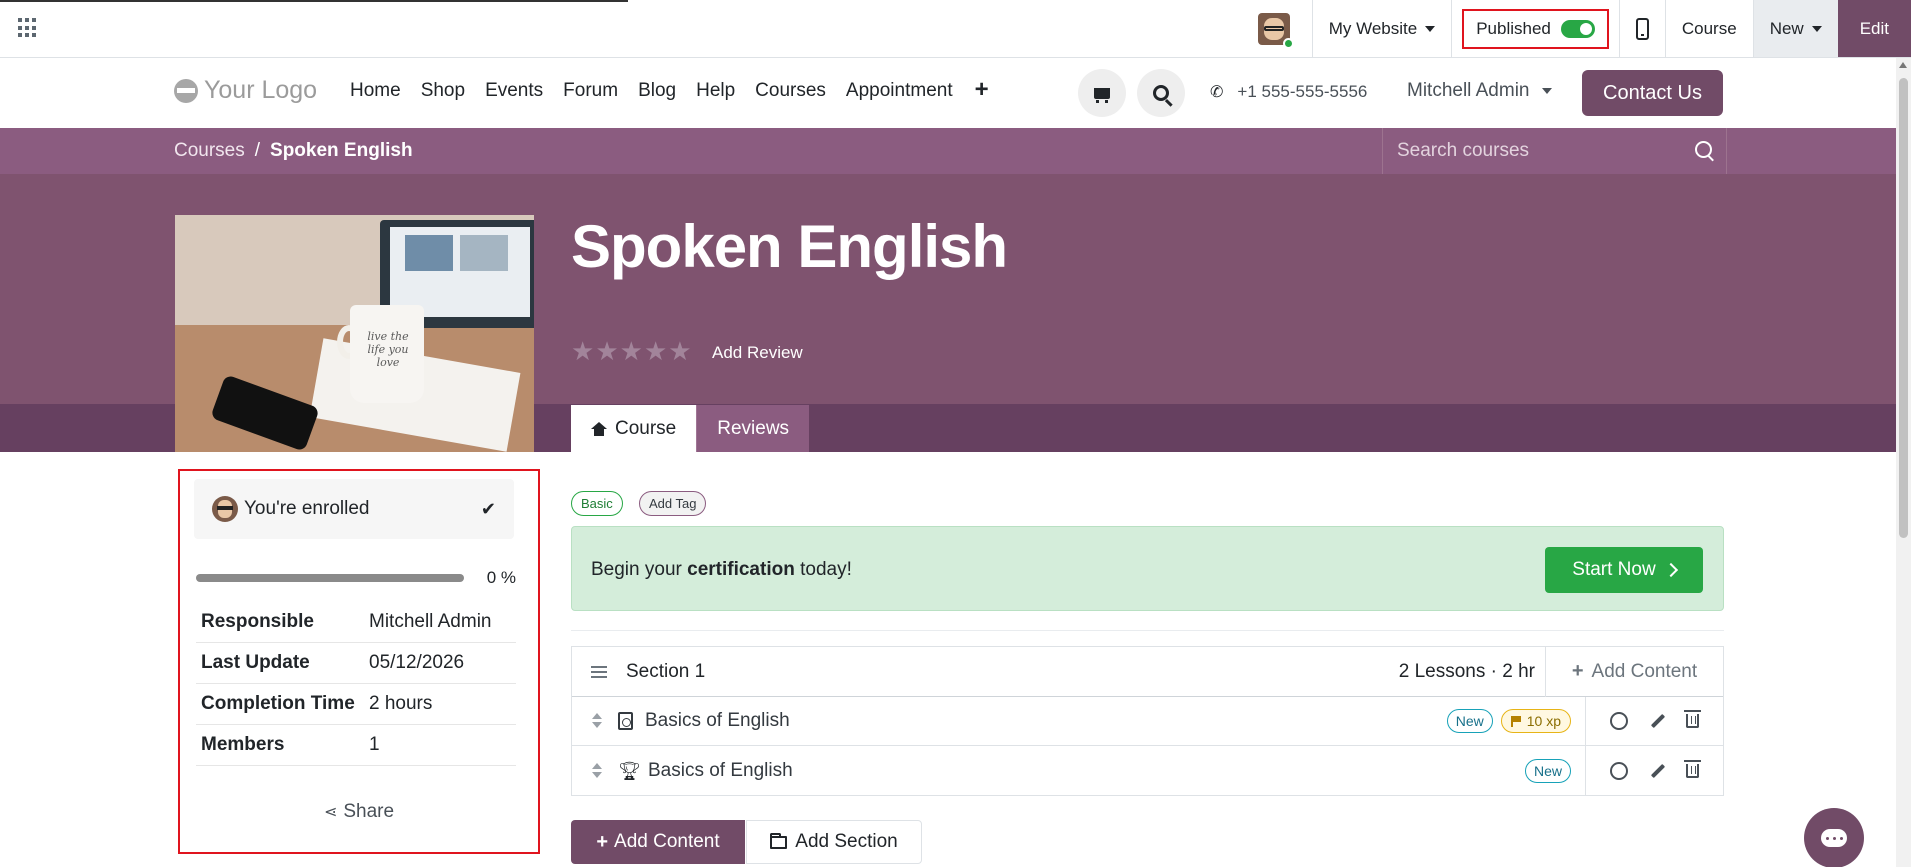 This screenshot has width=1911, height=867. I want to click on xp-badge: 10 xp, so click(1535, 721).